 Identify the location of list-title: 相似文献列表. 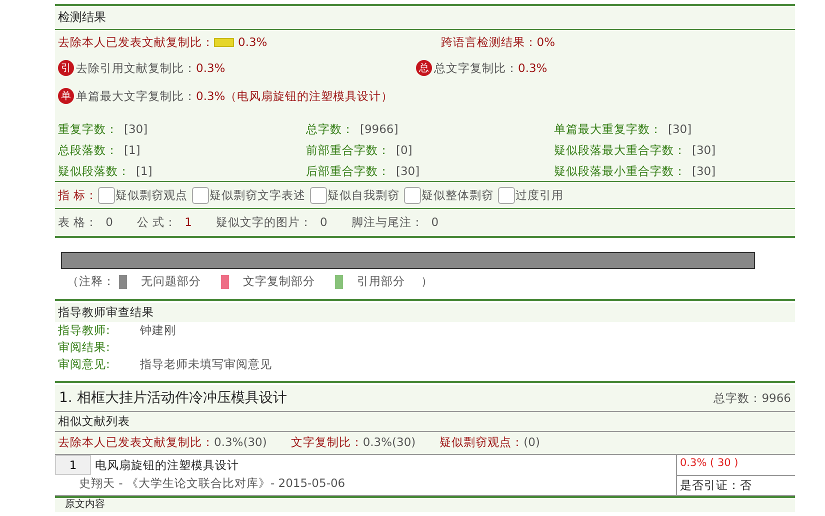
(425, 422).